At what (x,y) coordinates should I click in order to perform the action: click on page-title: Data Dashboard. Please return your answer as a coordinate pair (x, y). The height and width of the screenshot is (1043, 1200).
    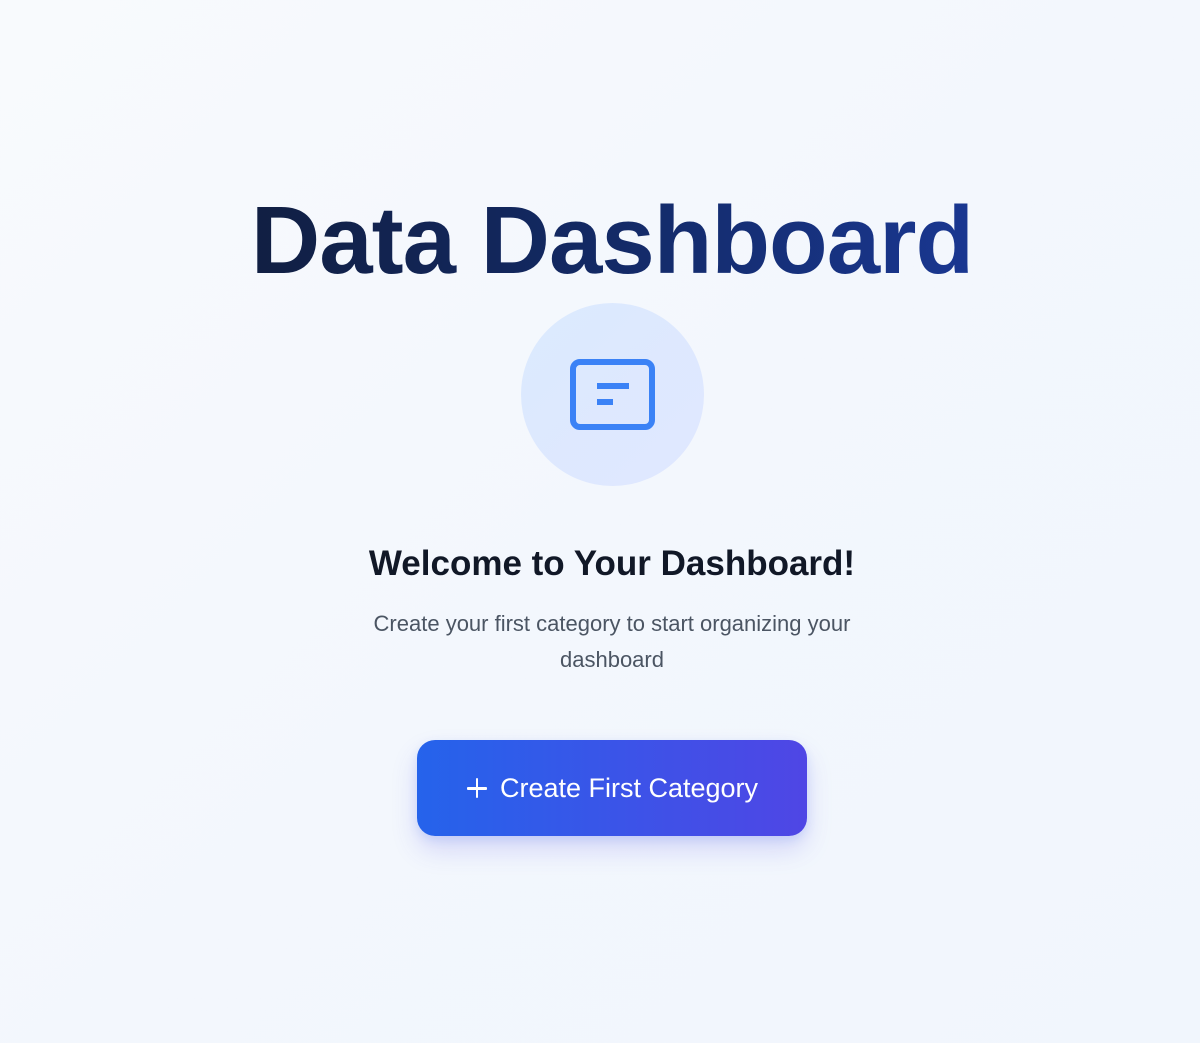
    Looking at the image, I should click on (600, 241).